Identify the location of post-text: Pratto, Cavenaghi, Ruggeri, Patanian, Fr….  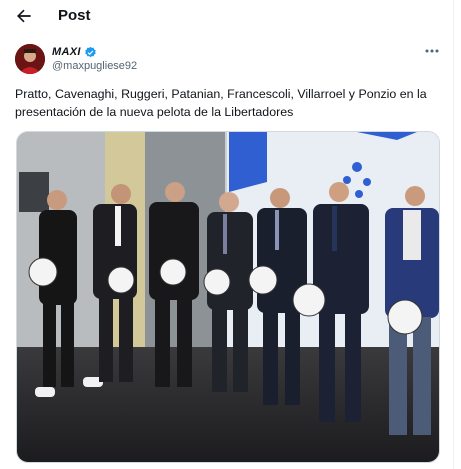
(221, 103).